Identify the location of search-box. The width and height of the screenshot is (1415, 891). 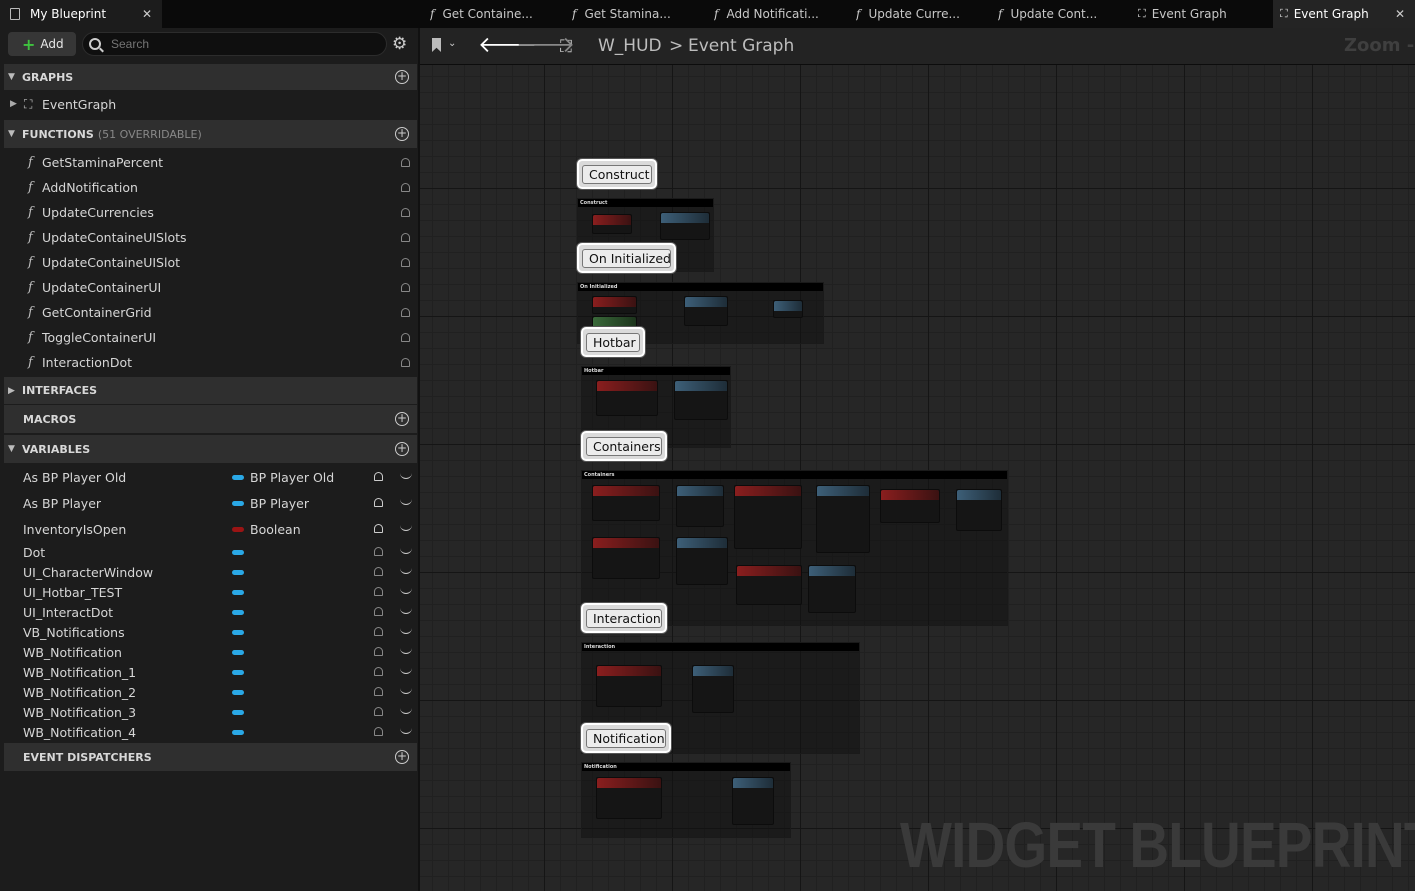
(234, 44).